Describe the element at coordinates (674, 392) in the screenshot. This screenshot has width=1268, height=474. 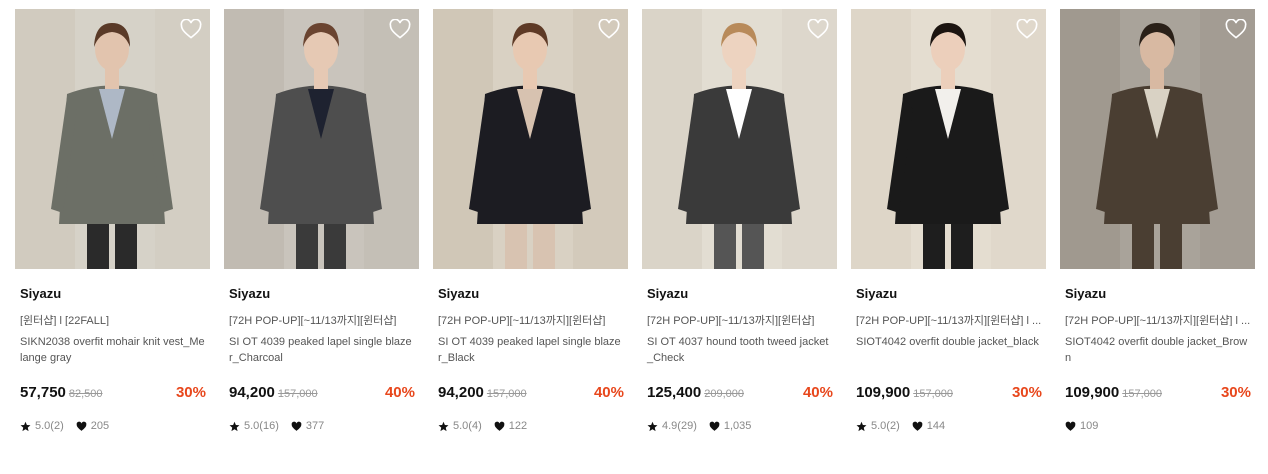
I see `sale-price: 125,400` at that location.